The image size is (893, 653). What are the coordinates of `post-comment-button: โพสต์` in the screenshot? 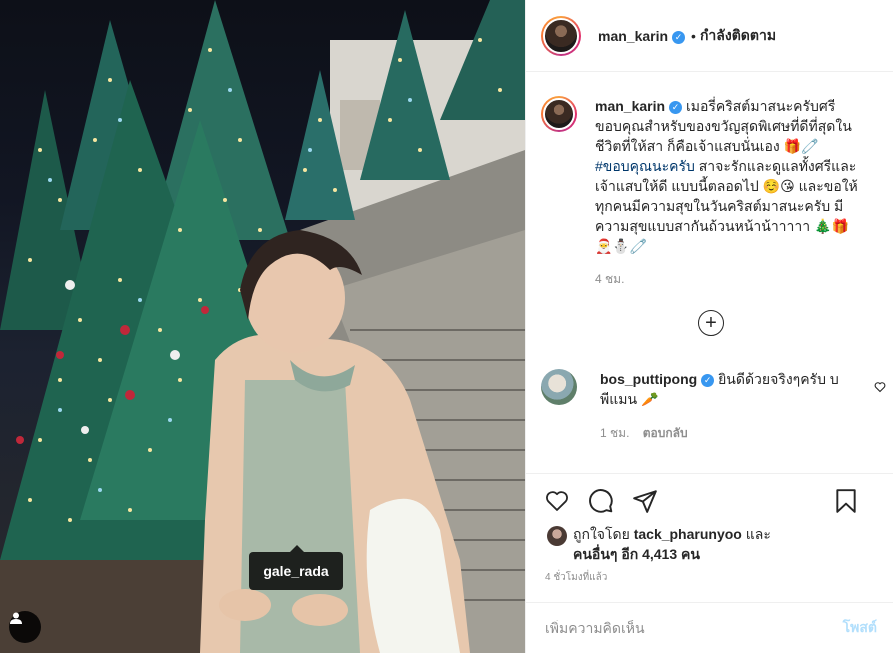 It's located at (860, 628).